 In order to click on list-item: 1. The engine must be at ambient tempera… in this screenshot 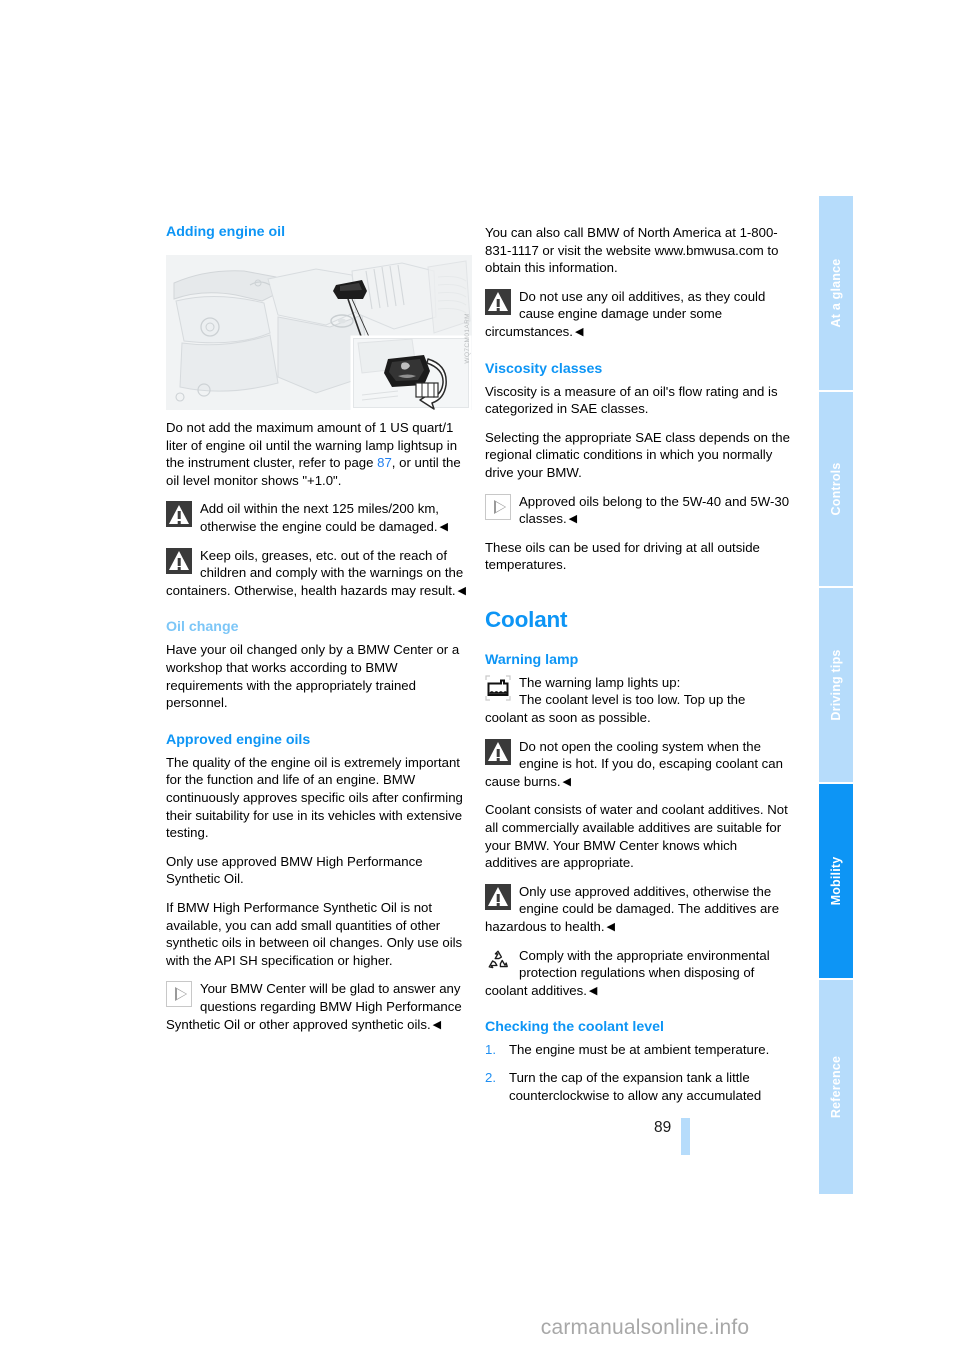, I will do `click(638, 1050)`.